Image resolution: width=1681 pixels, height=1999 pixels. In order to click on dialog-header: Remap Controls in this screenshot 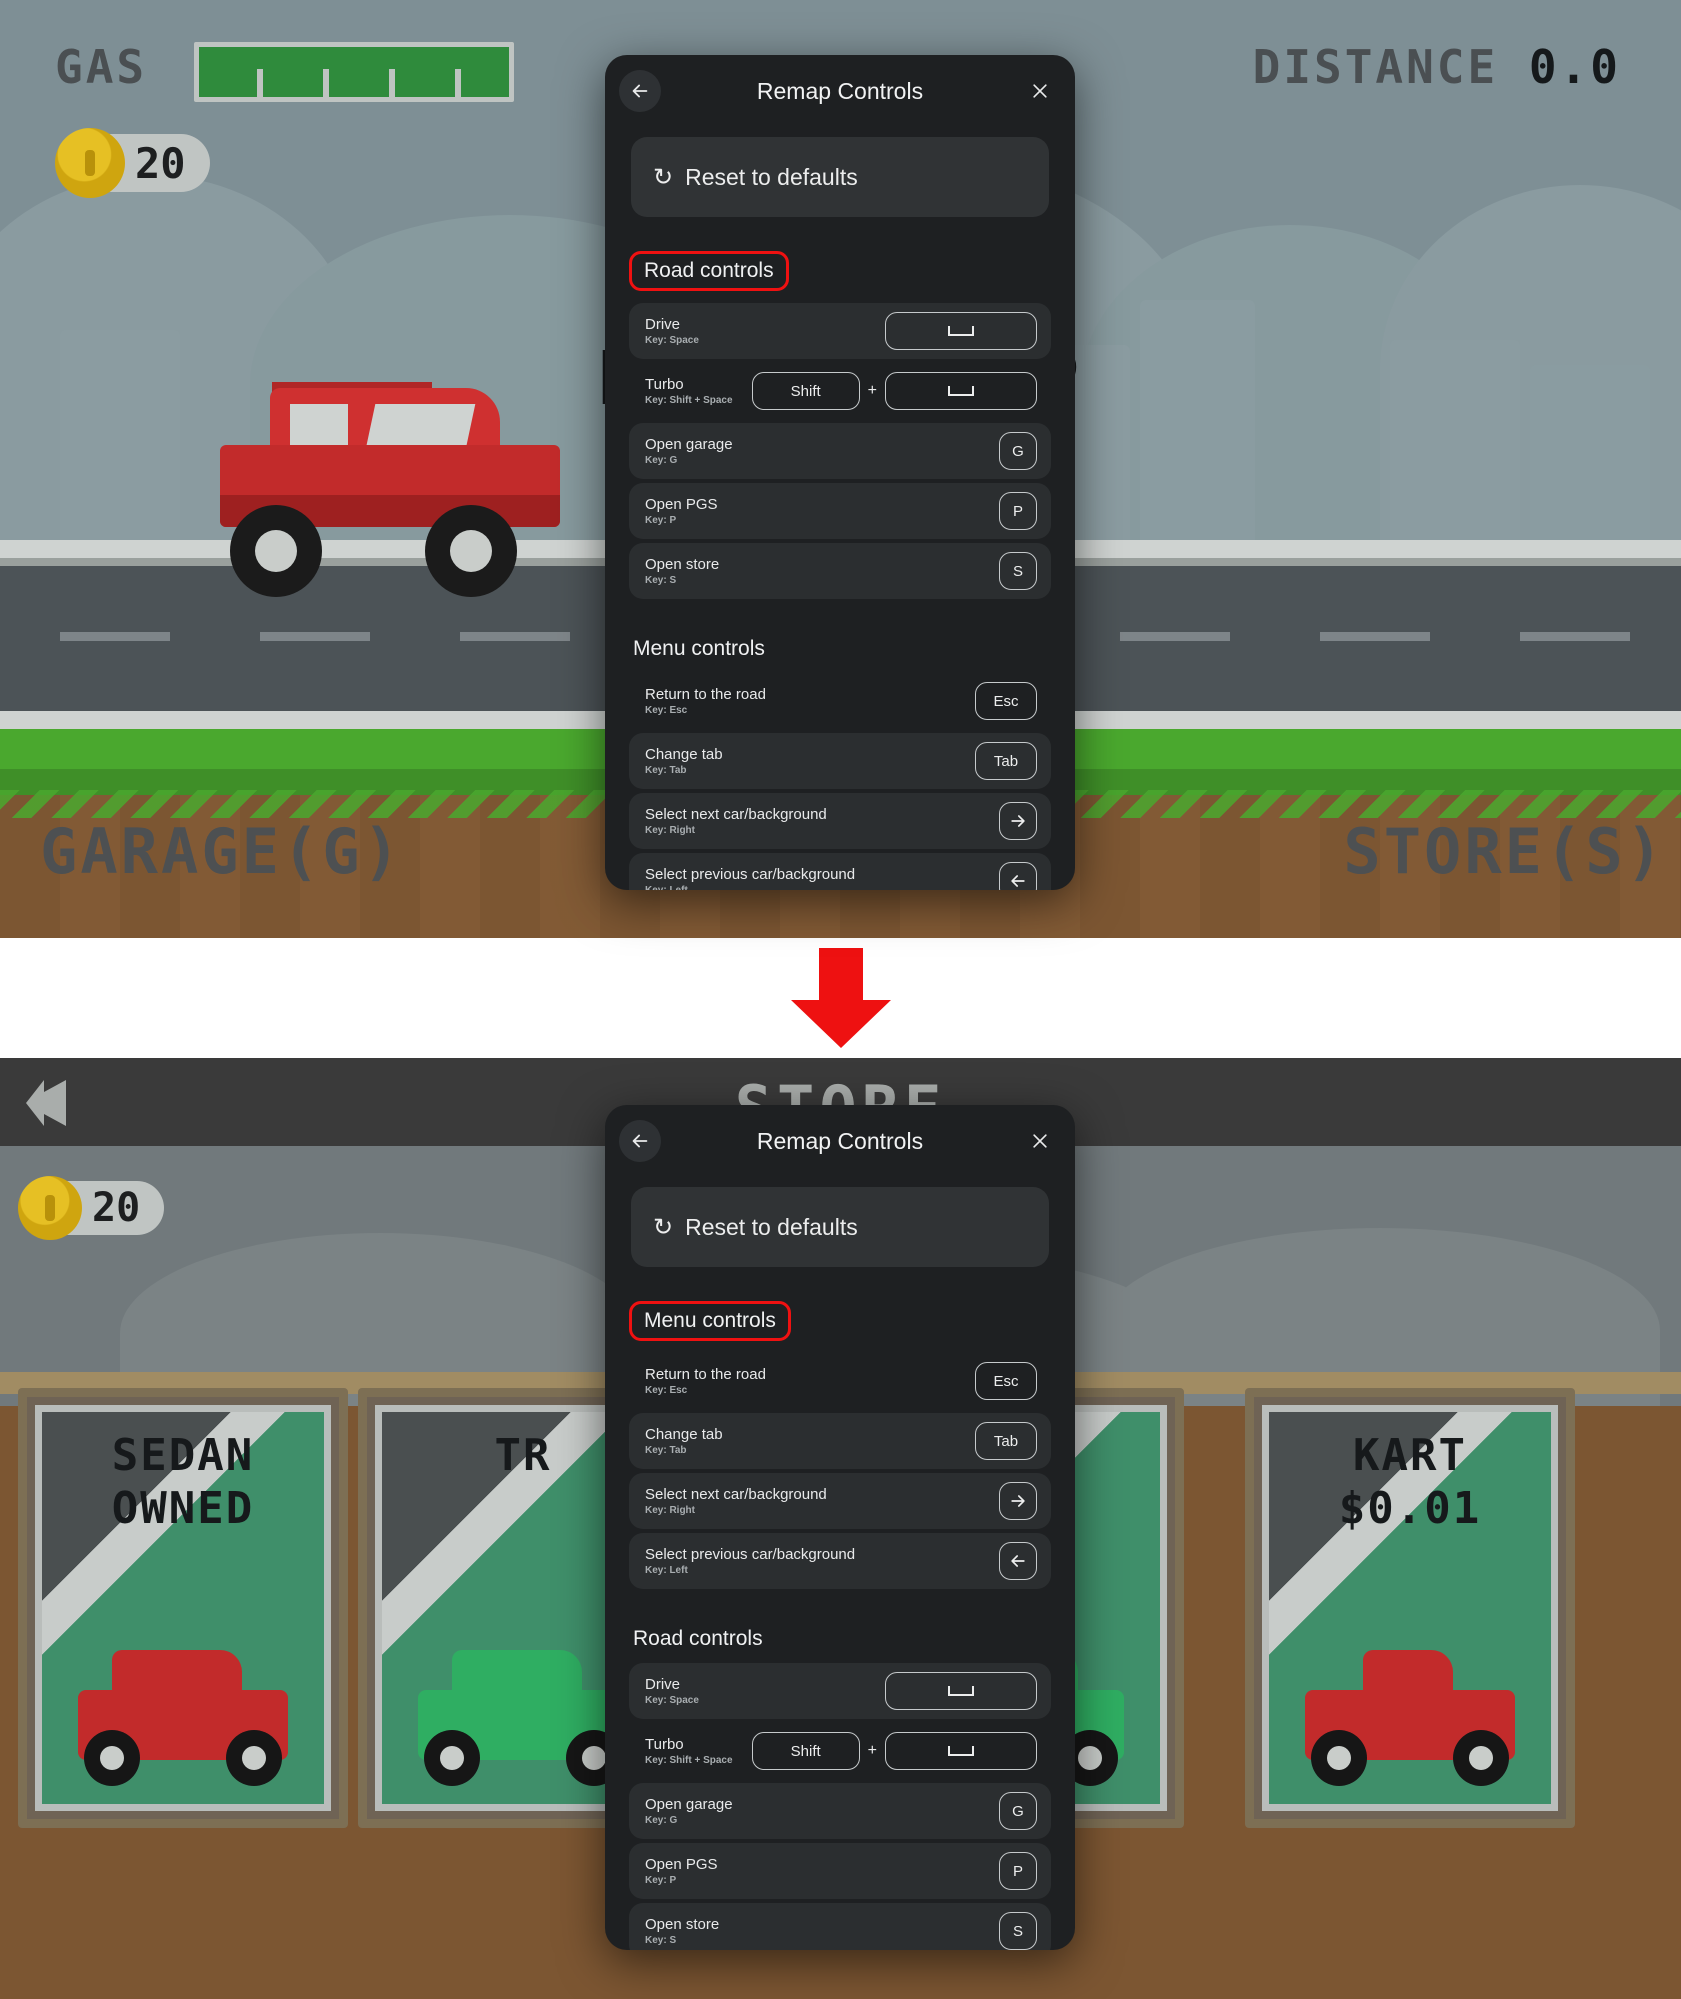, I will do `click(840, 1141)`.